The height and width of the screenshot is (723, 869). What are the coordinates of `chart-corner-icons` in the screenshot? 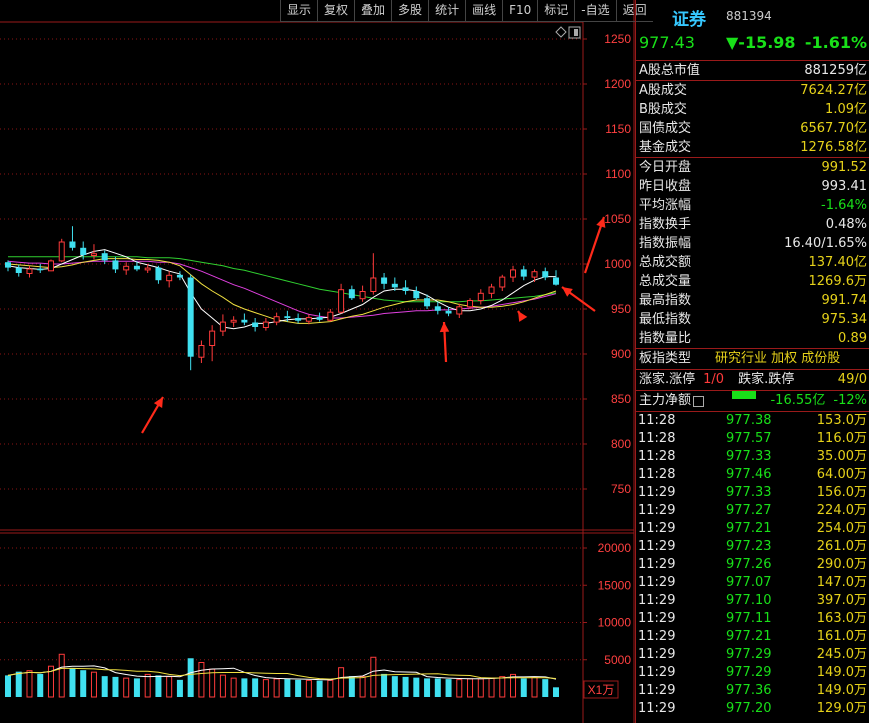 It's located at (568, 32).